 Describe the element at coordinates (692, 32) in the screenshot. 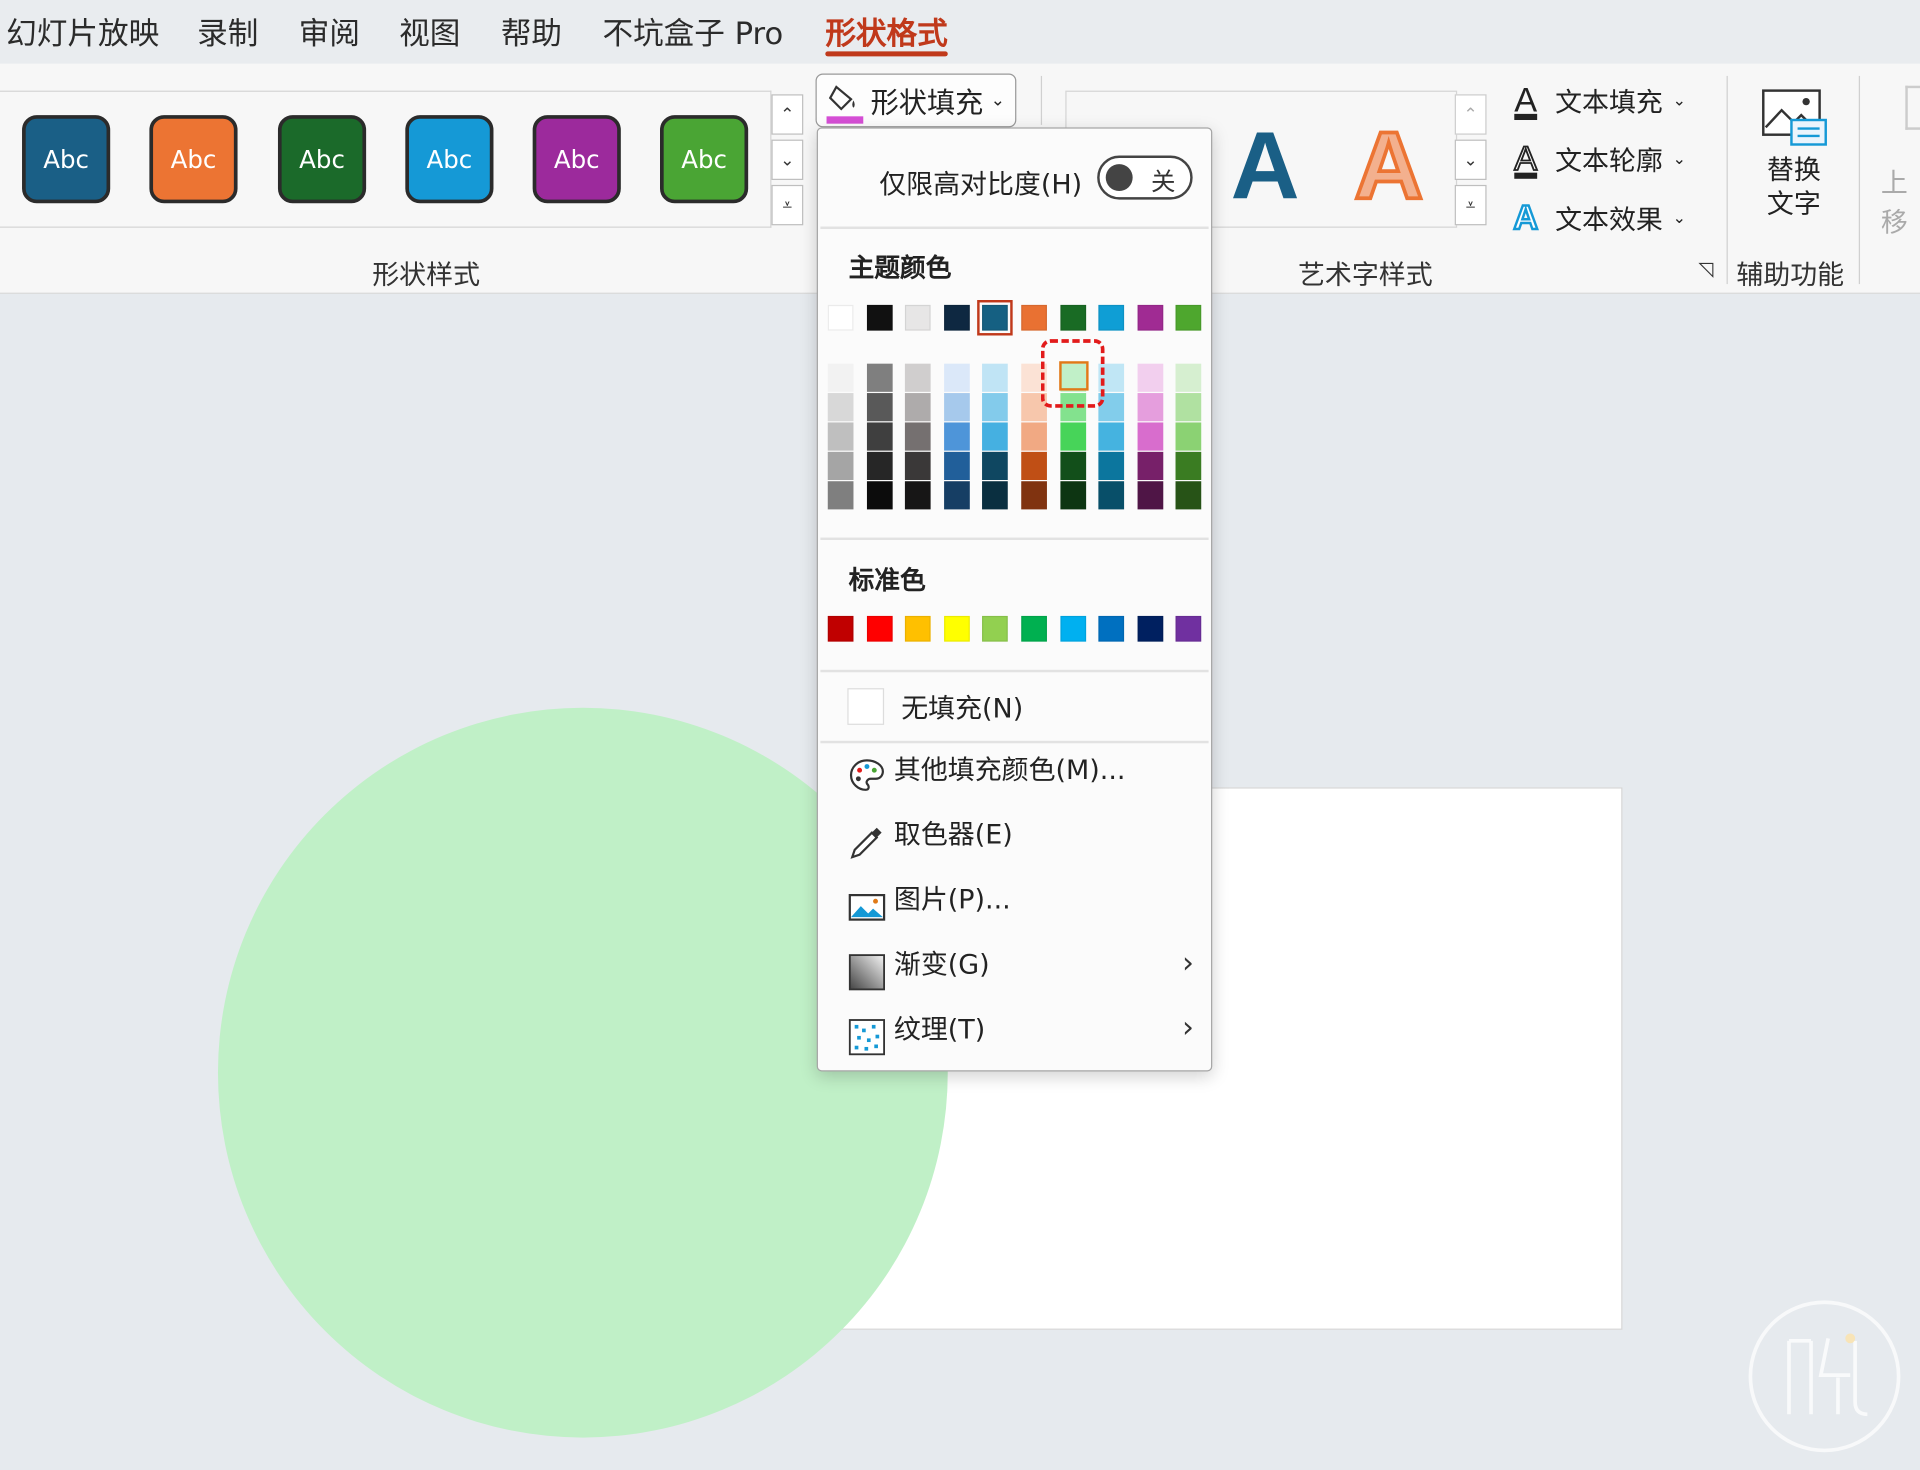

I see `menu-bukeng-box: 不坑盒子 Pro` at that location.